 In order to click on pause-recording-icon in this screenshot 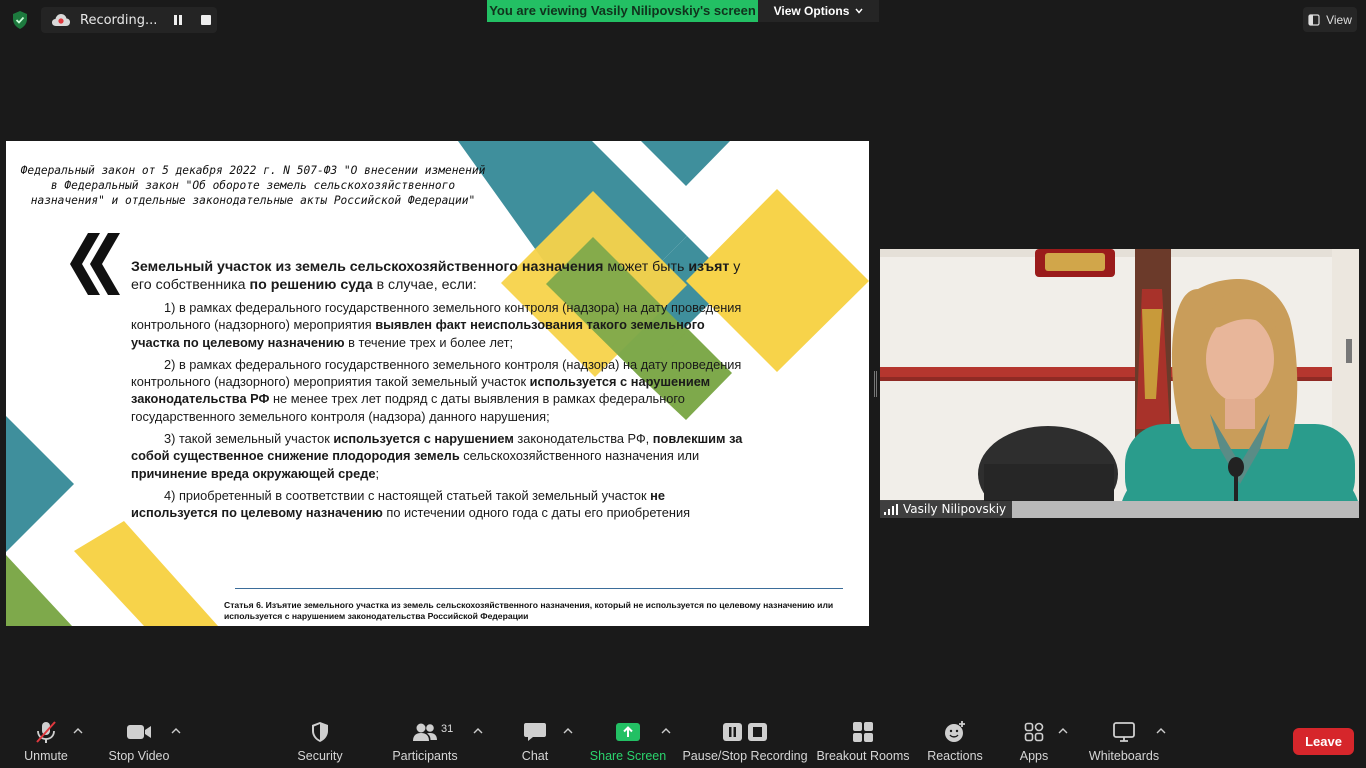, I will do `click(179, 20)`.